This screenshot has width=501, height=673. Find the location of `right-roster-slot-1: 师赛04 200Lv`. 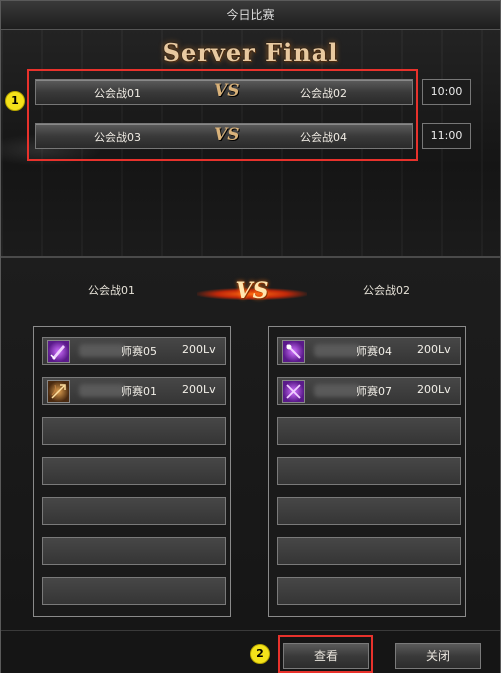

right-roster-slot-1: 师赛04 200Lv is located at coordinates (369, 351).